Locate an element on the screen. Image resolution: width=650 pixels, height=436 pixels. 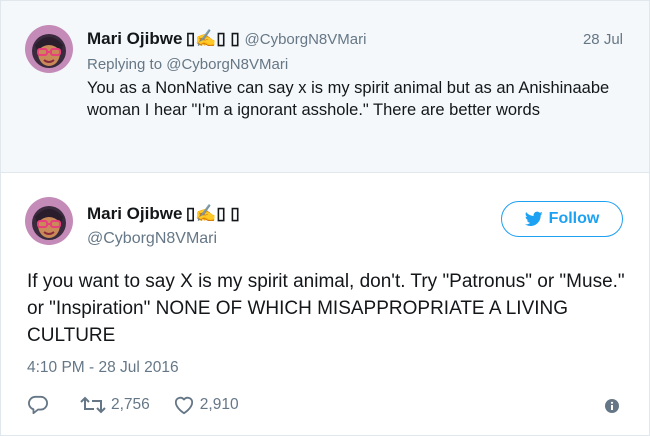
replying-prefix: Replying to is located at coordinates (127, 64).